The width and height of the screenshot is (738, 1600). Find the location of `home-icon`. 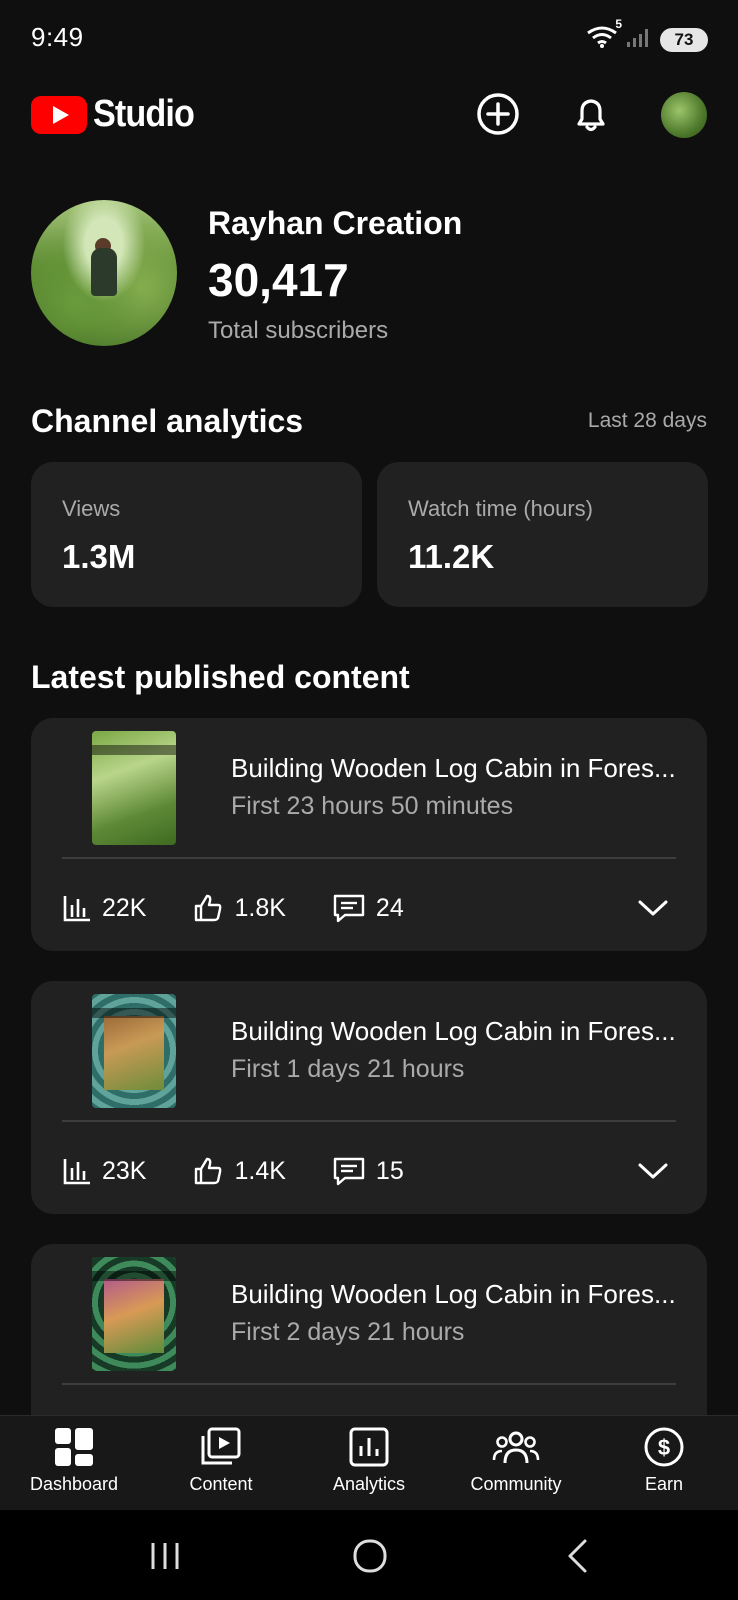

home-icon is located at coordinates (370, 1556).